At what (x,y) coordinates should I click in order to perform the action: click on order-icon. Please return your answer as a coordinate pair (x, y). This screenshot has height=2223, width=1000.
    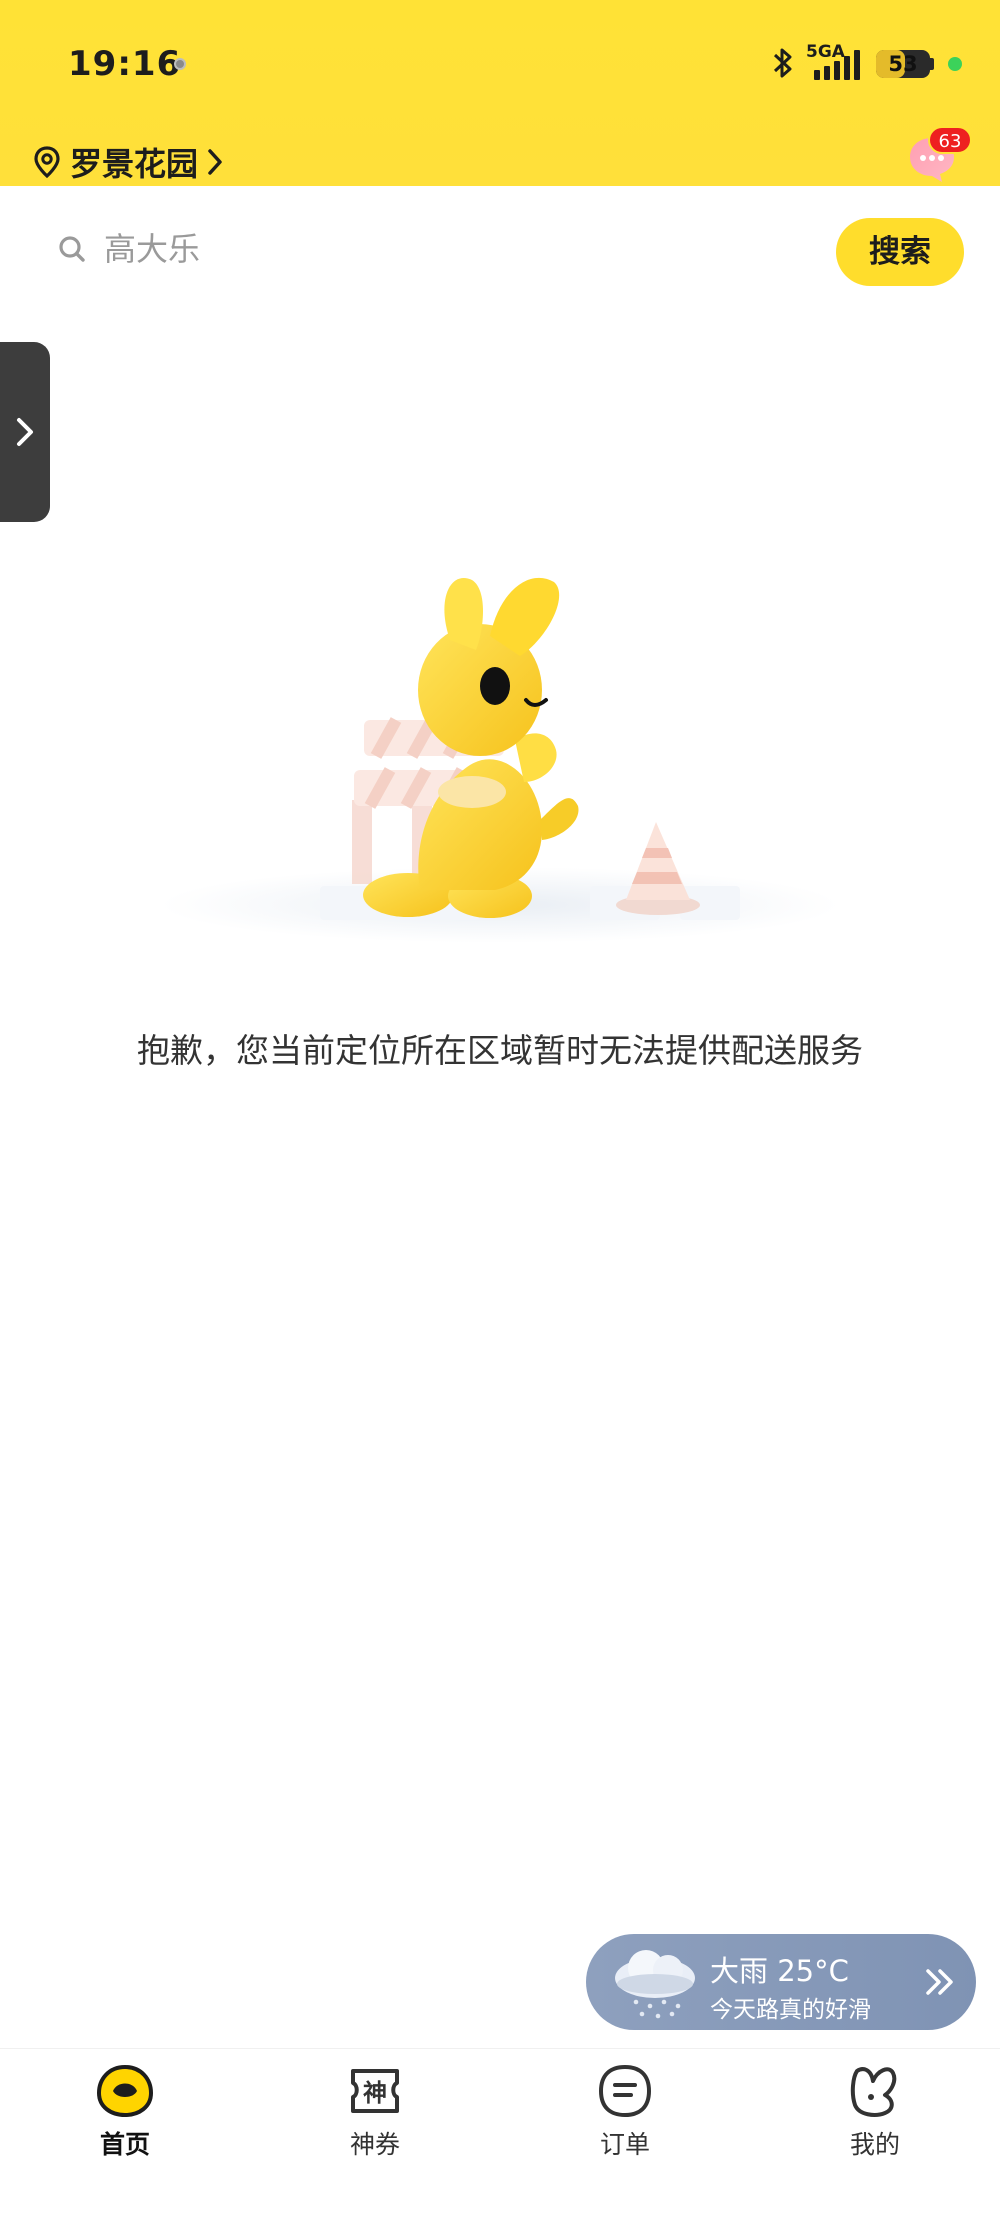
    Looking at the image, I should click on (625, 2091).